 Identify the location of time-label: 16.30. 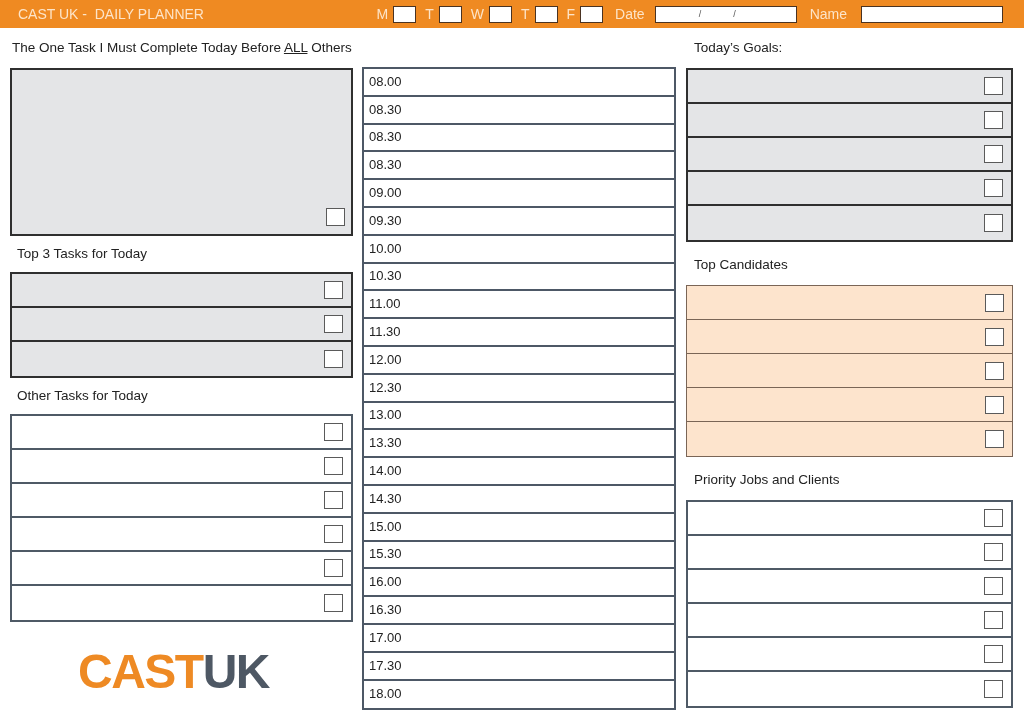
(385, 610).